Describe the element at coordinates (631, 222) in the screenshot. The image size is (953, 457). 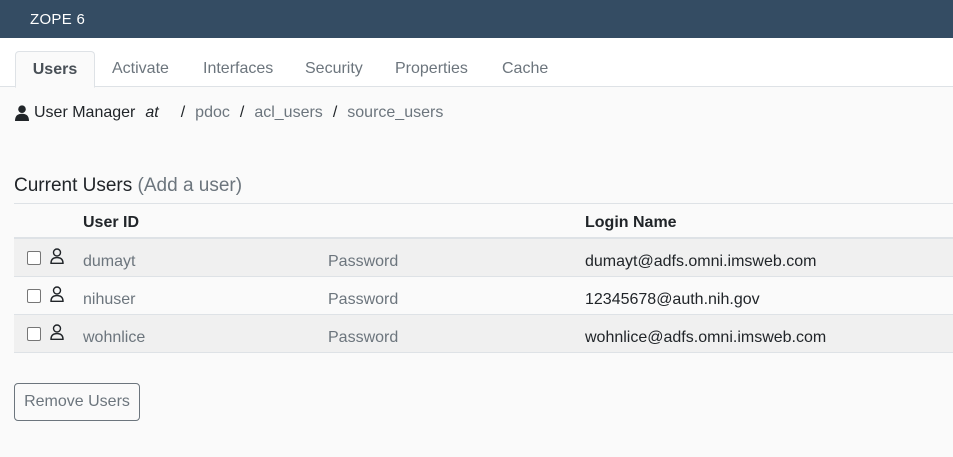
I see `column-header-login-name: Login Name` at that location.